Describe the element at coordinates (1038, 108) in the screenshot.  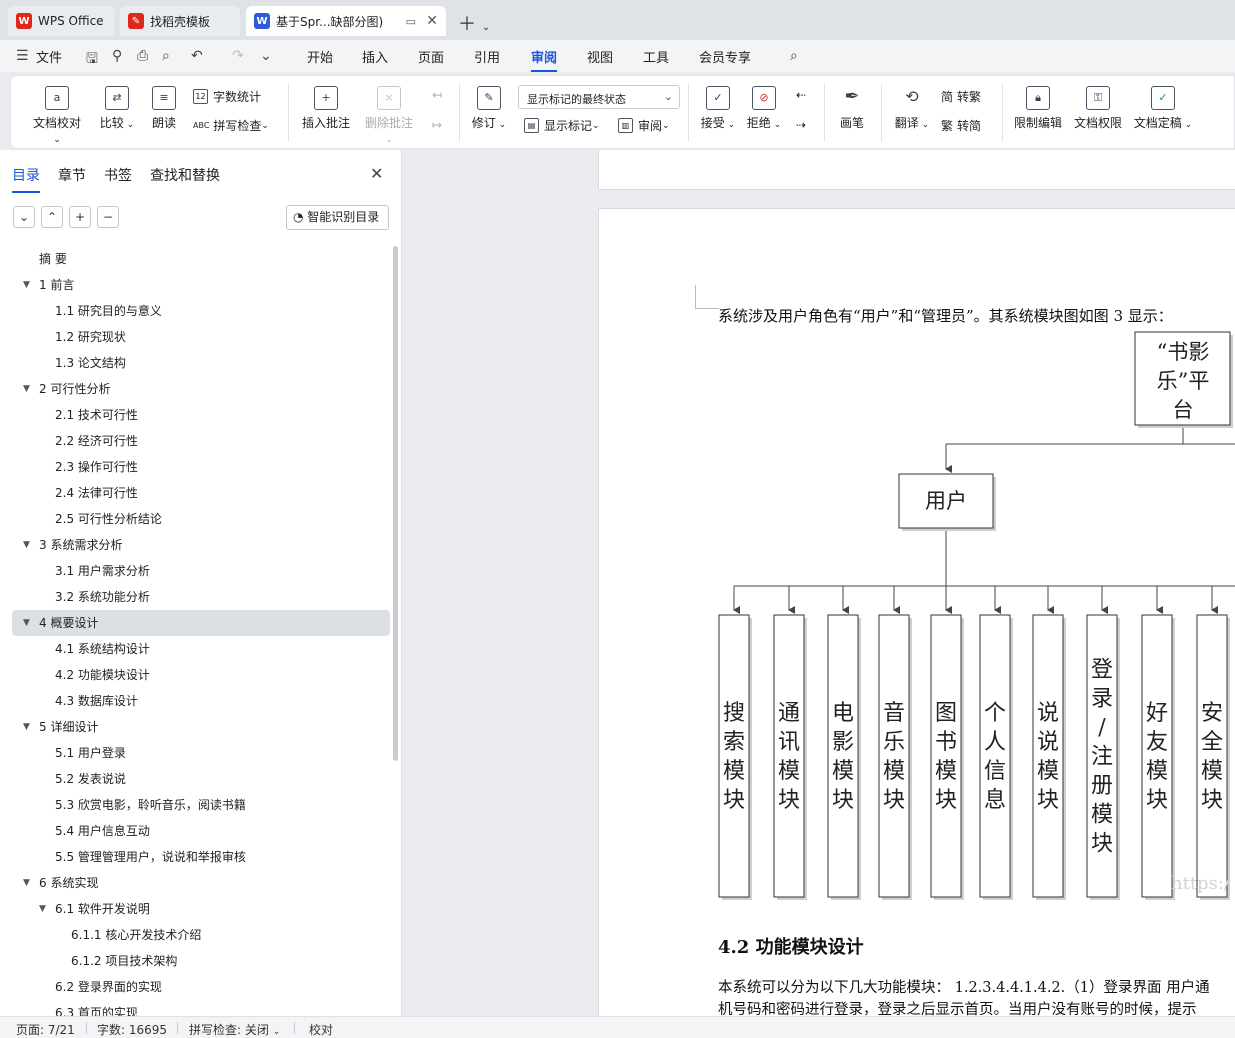
I see `restrict-edit-button: 🔒︎ 限制编辑` at that location.